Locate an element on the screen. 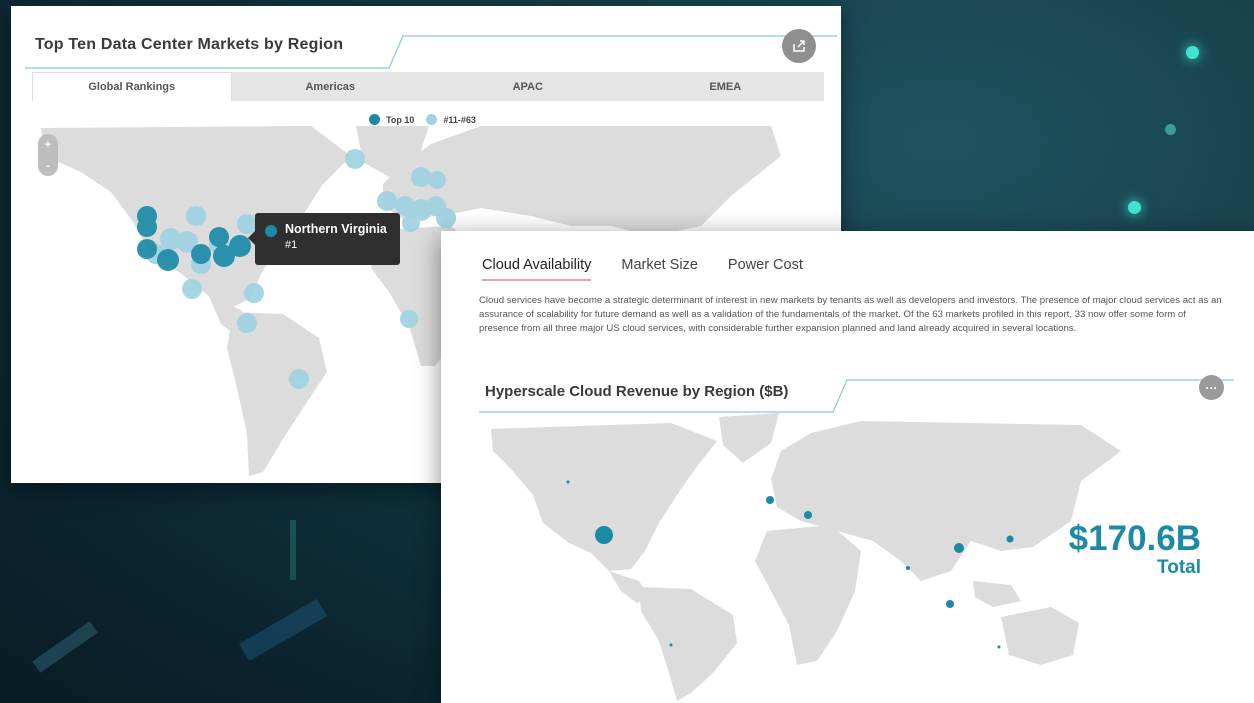 The image size is (1254, 703). map-legend: Top 10 #11-#63 is located at coordinates (422, 119).